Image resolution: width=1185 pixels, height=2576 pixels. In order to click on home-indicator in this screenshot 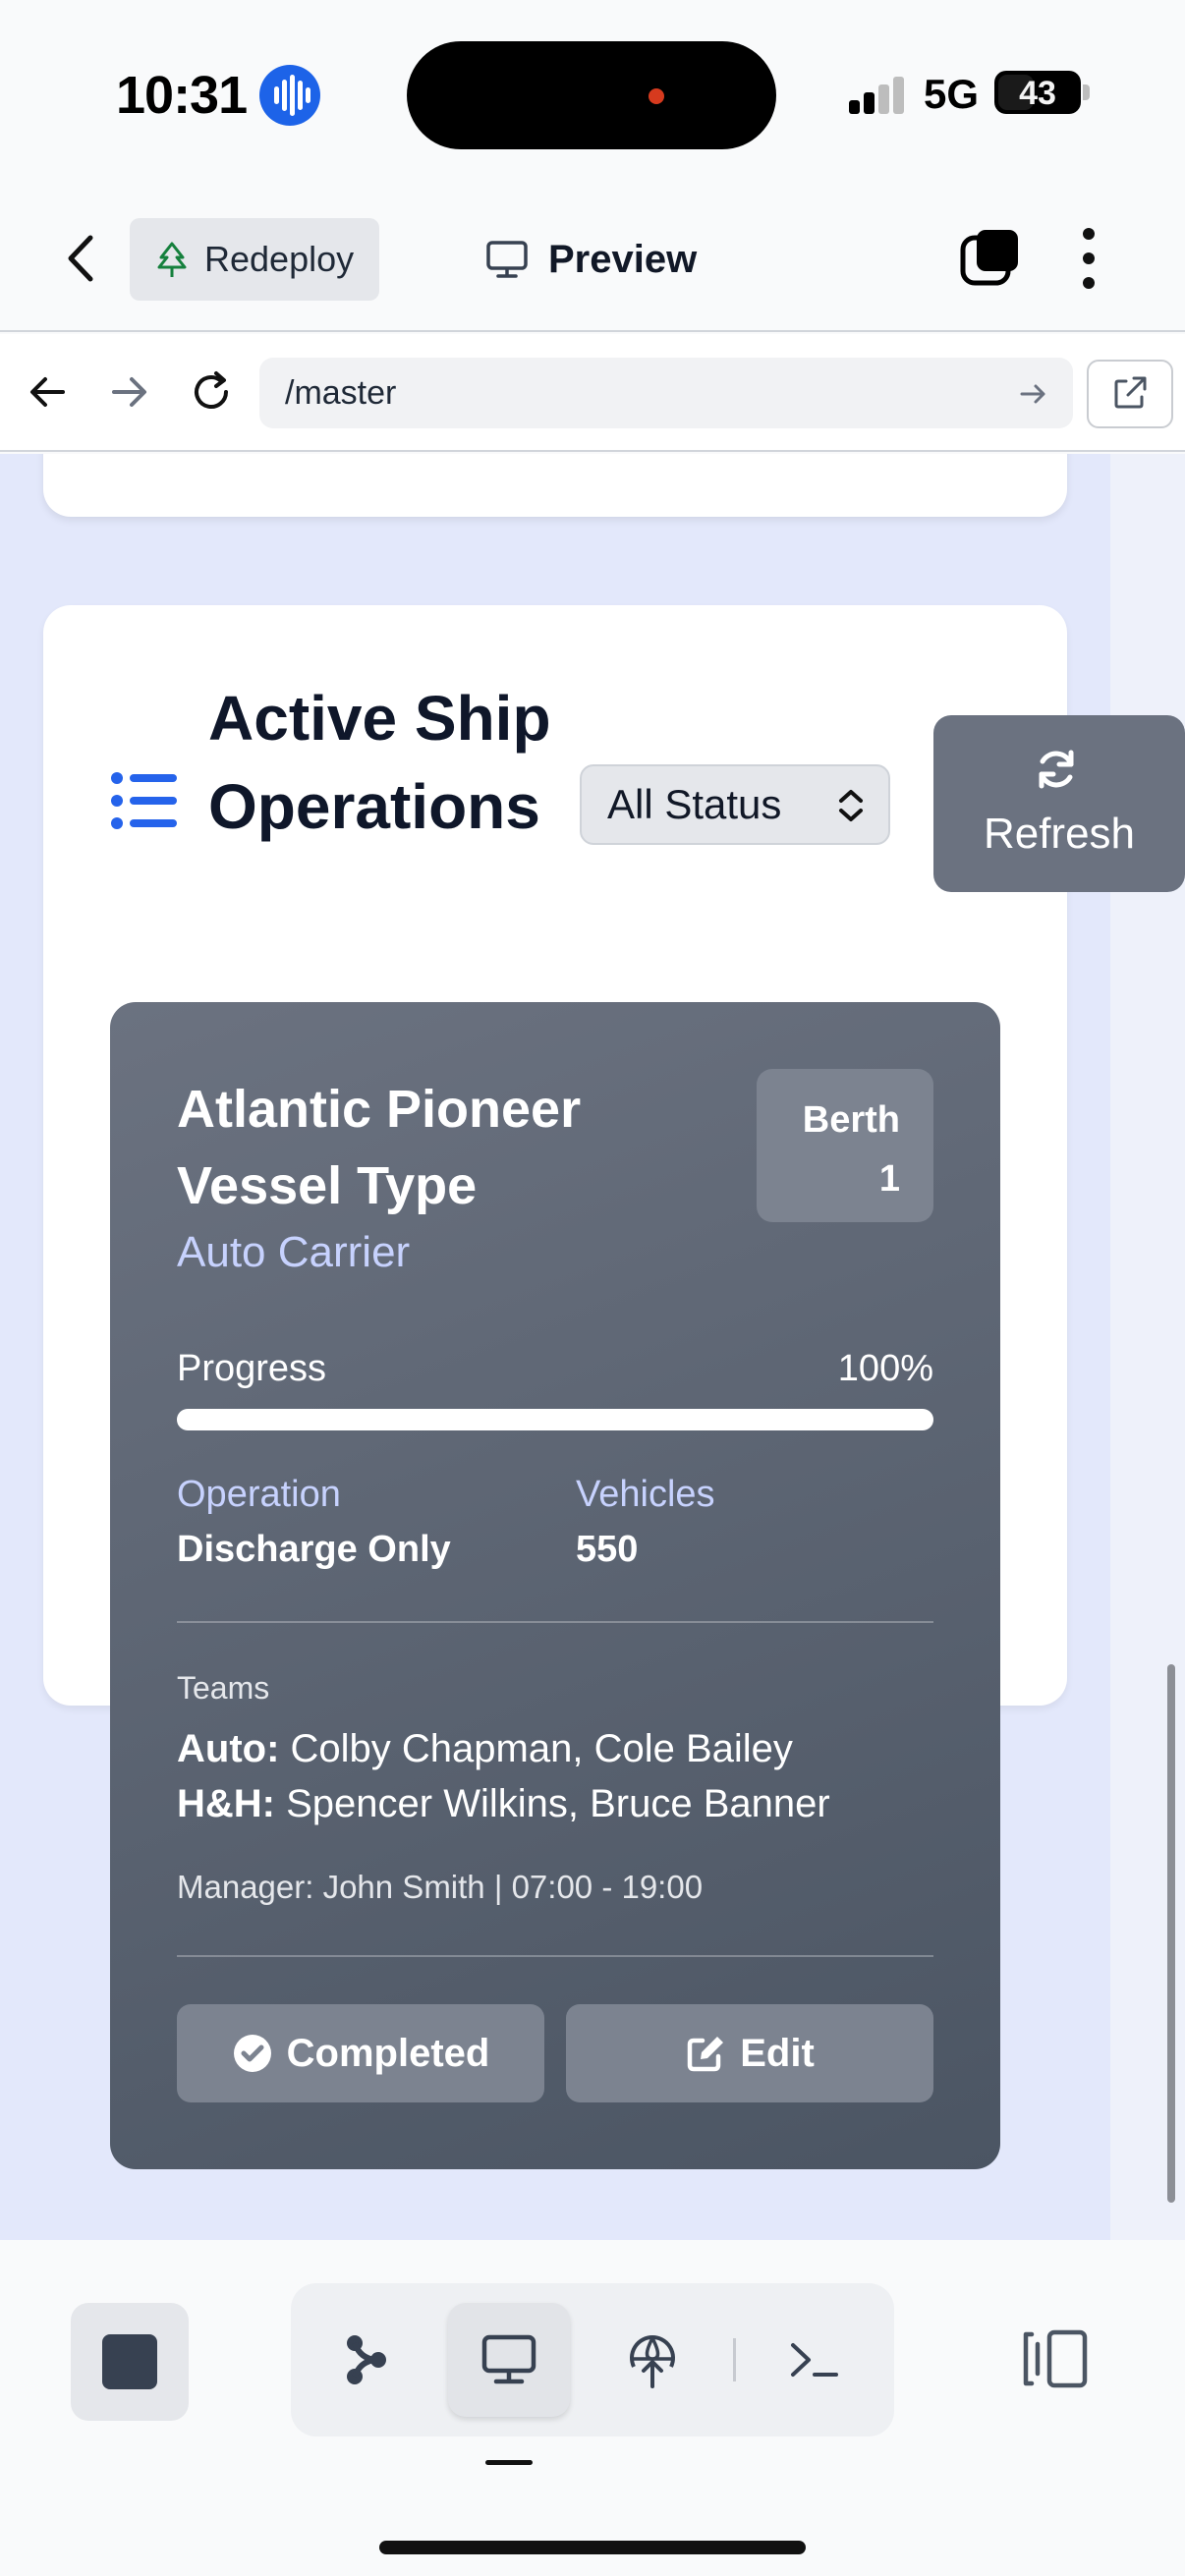, I will do `click(592, 2547)`.